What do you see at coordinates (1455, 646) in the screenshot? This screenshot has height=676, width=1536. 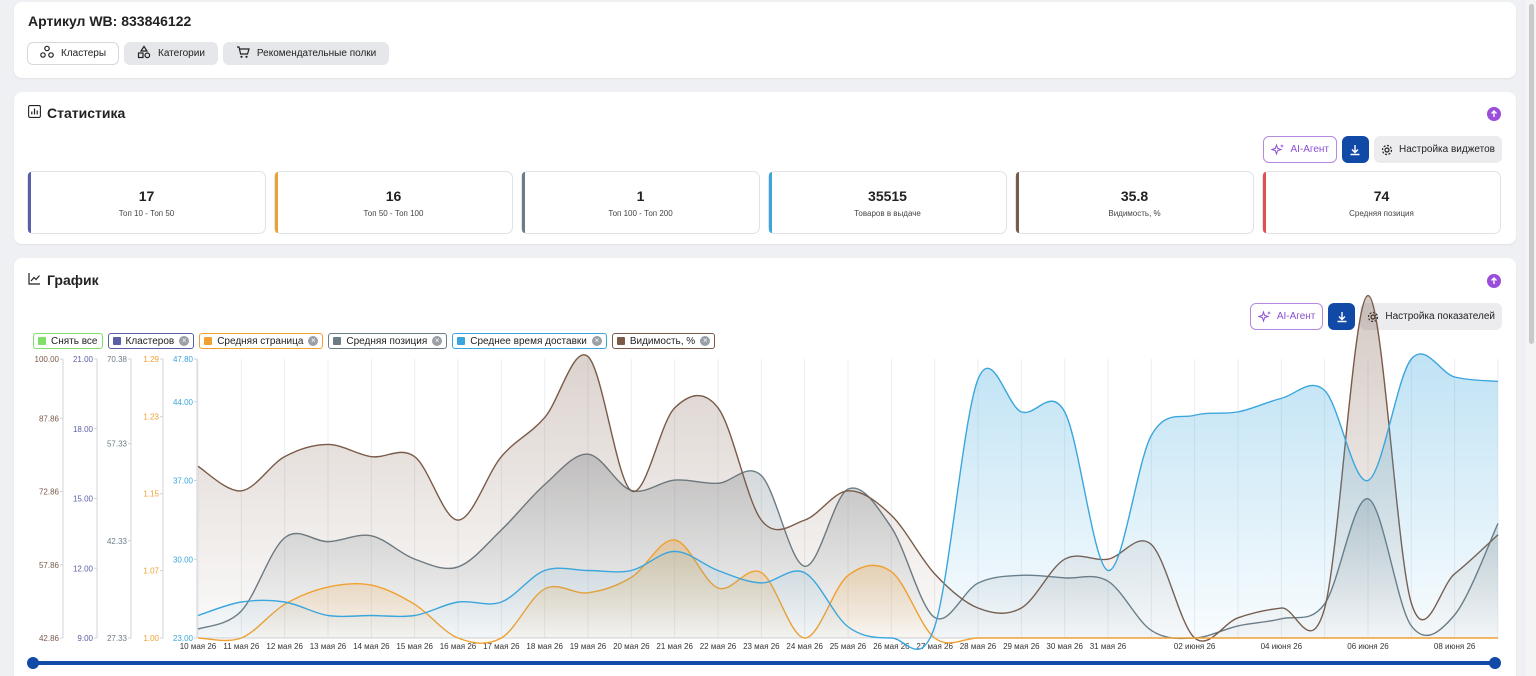 I see `x-tick-label: 08 июня 26` at bounding box center [1455, 646].